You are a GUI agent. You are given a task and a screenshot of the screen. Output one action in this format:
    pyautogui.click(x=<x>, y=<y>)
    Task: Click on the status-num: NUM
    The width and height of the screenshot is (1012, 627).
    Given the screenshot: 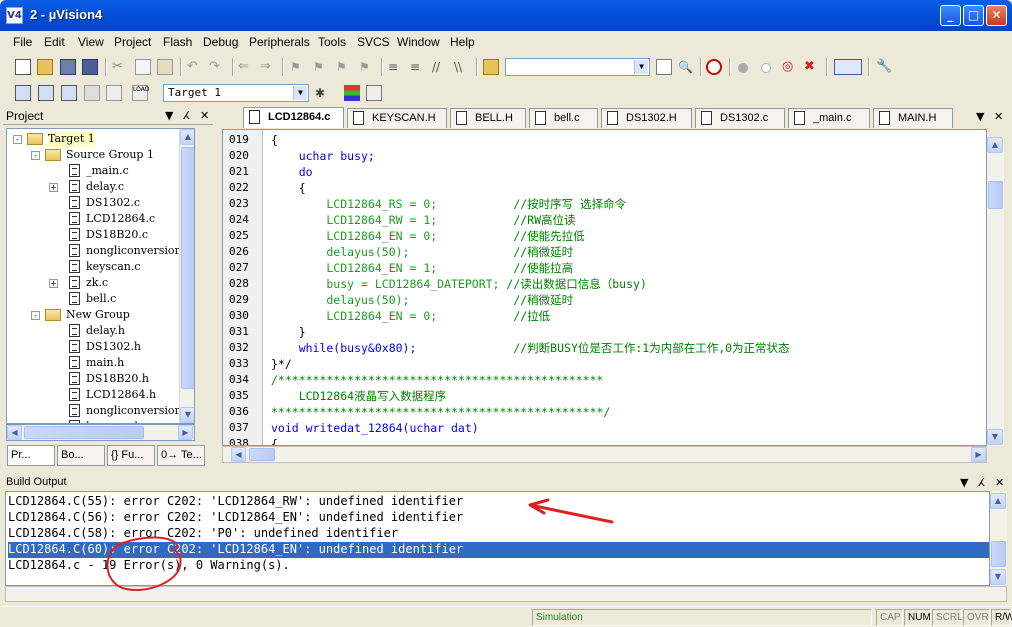 What is the action you would take?
    pyautogui.click(x=917, y=617)
    